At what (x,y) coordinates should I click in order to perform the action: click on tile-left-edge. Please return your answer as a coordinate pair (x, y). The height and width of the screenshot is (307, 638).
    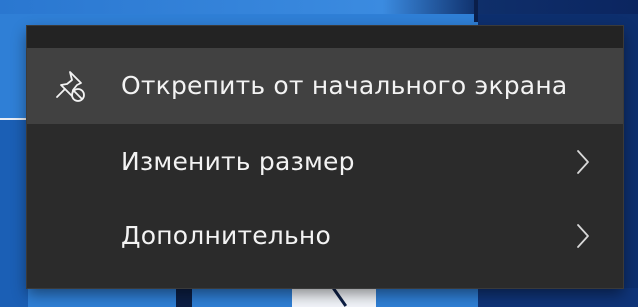
    Looking at the image, I should click on (14, 213).